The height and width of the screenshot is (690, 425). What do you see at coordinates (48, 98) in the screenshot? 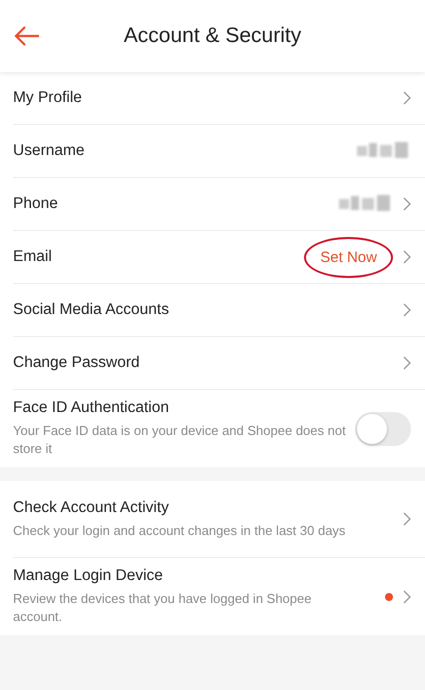
I see `row-label: My Profile` at bounding box center [48, 98].